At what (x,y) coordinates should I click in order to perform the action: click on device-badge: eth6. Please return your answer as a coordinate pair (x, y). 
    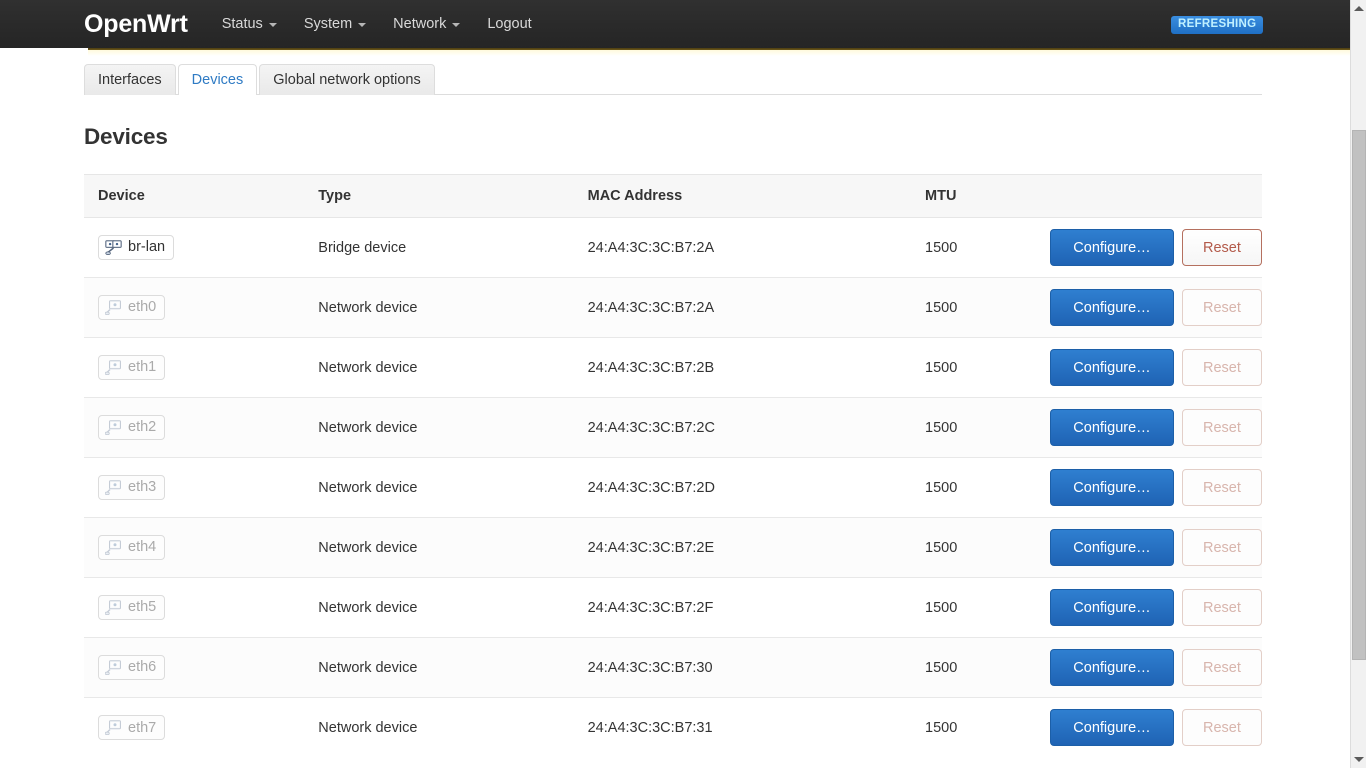
    Looking at the image, I should click on (132, 667).